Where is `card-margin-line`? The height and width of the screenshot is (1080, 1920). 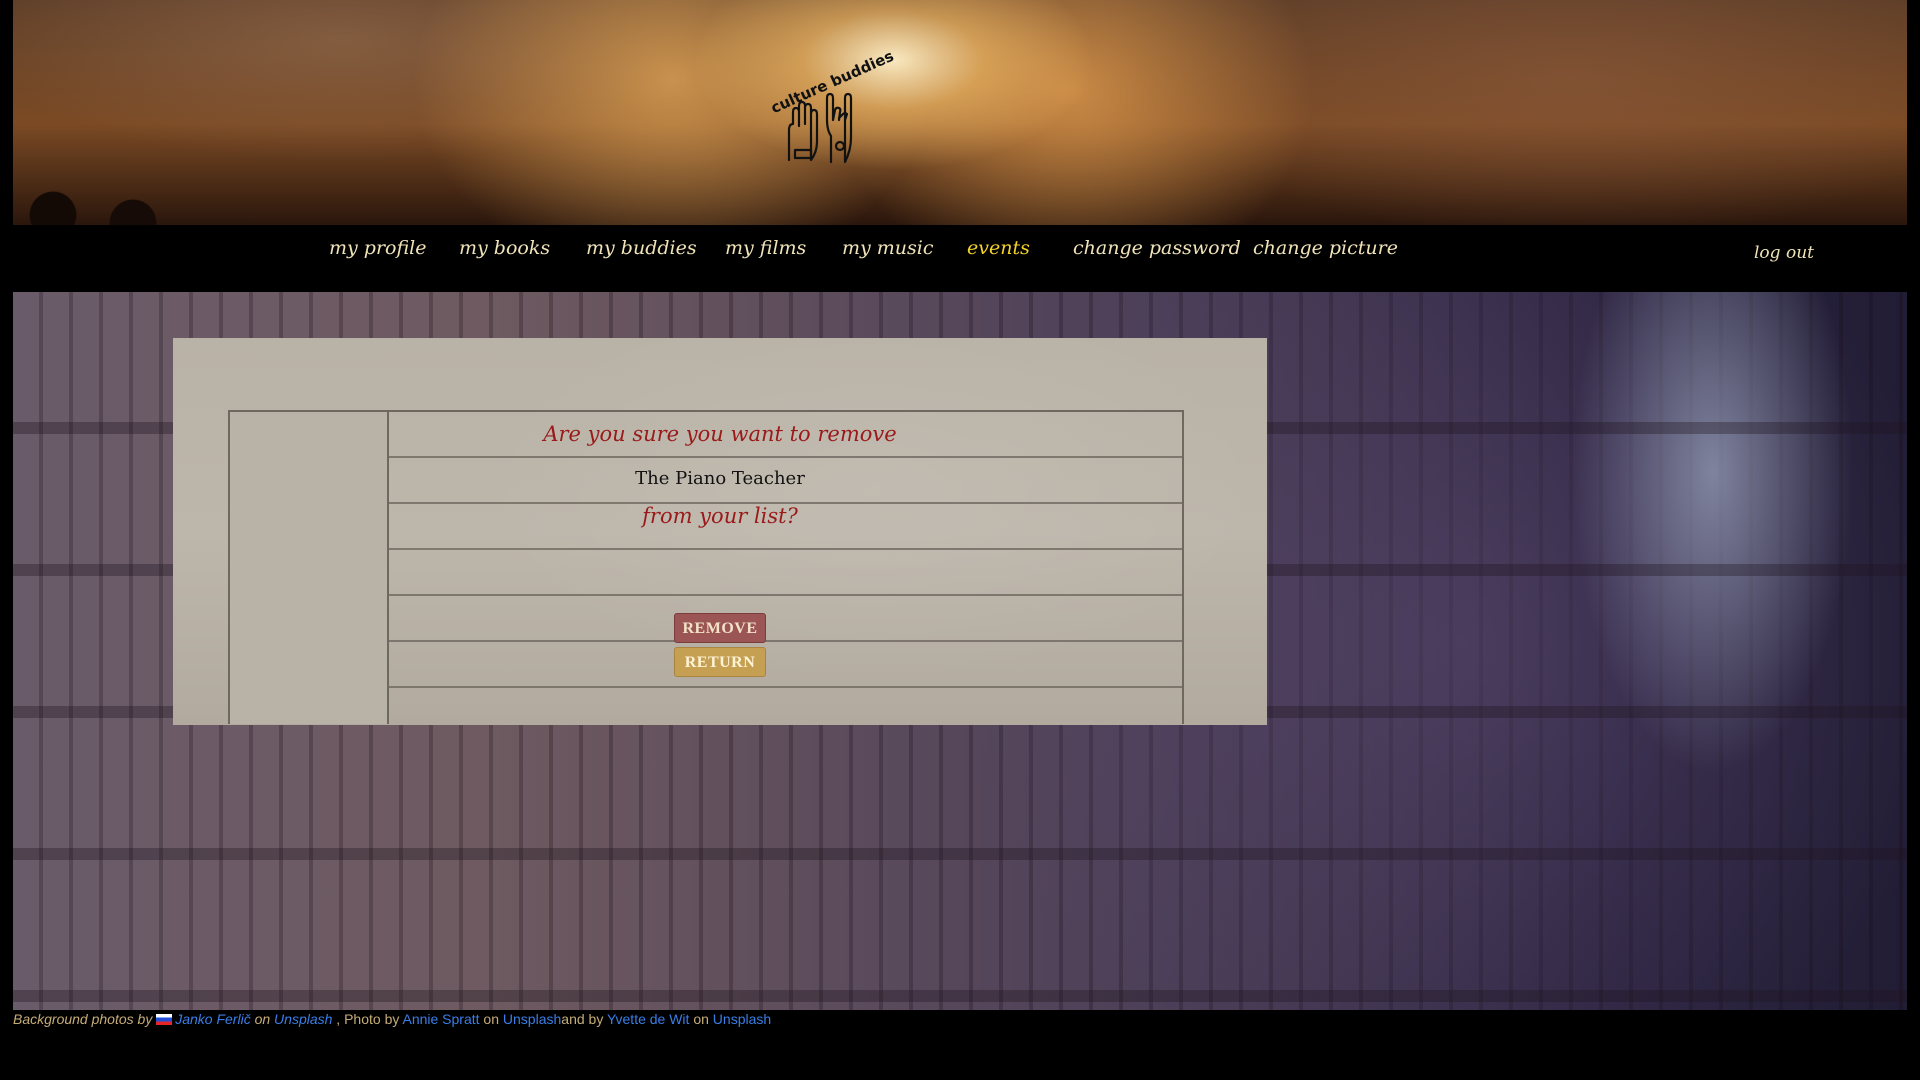 card-margin-line is located at coordinates (388, 568).